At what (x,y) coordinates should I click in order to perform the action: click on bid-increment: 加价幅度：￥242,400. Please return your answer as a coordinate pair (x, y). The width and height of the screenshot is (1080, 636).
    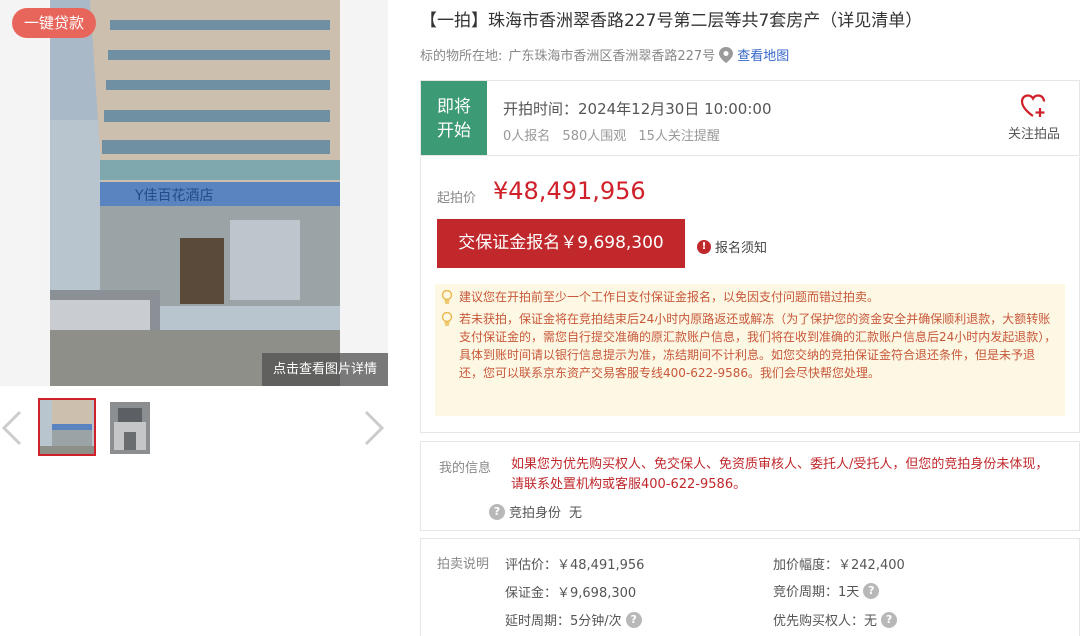
    Looking at the image, I should click on (839, 563).